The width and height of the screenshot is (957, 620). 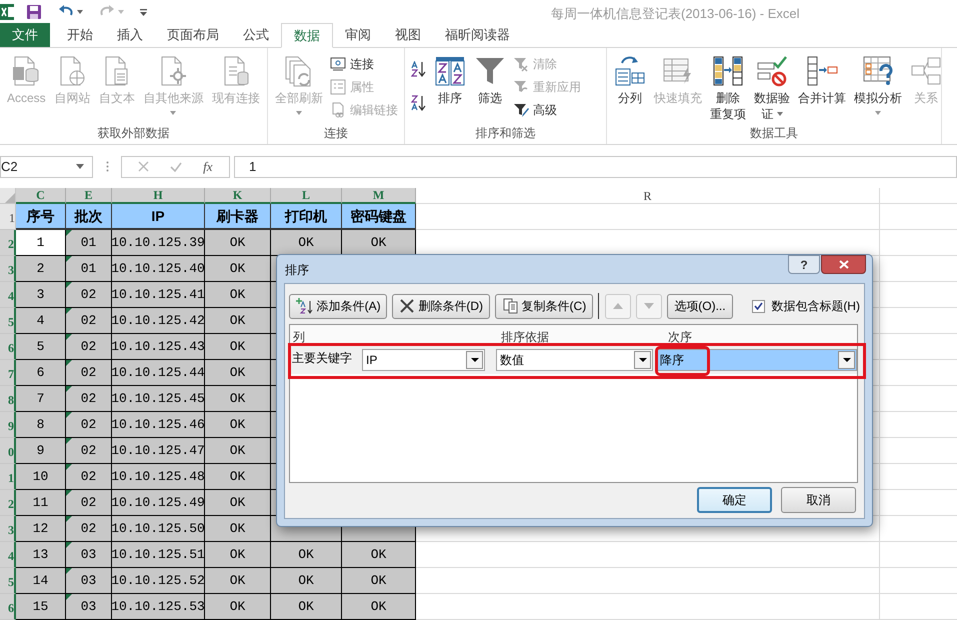 I want to click on relationships-icon, so click(x=926, y=71).